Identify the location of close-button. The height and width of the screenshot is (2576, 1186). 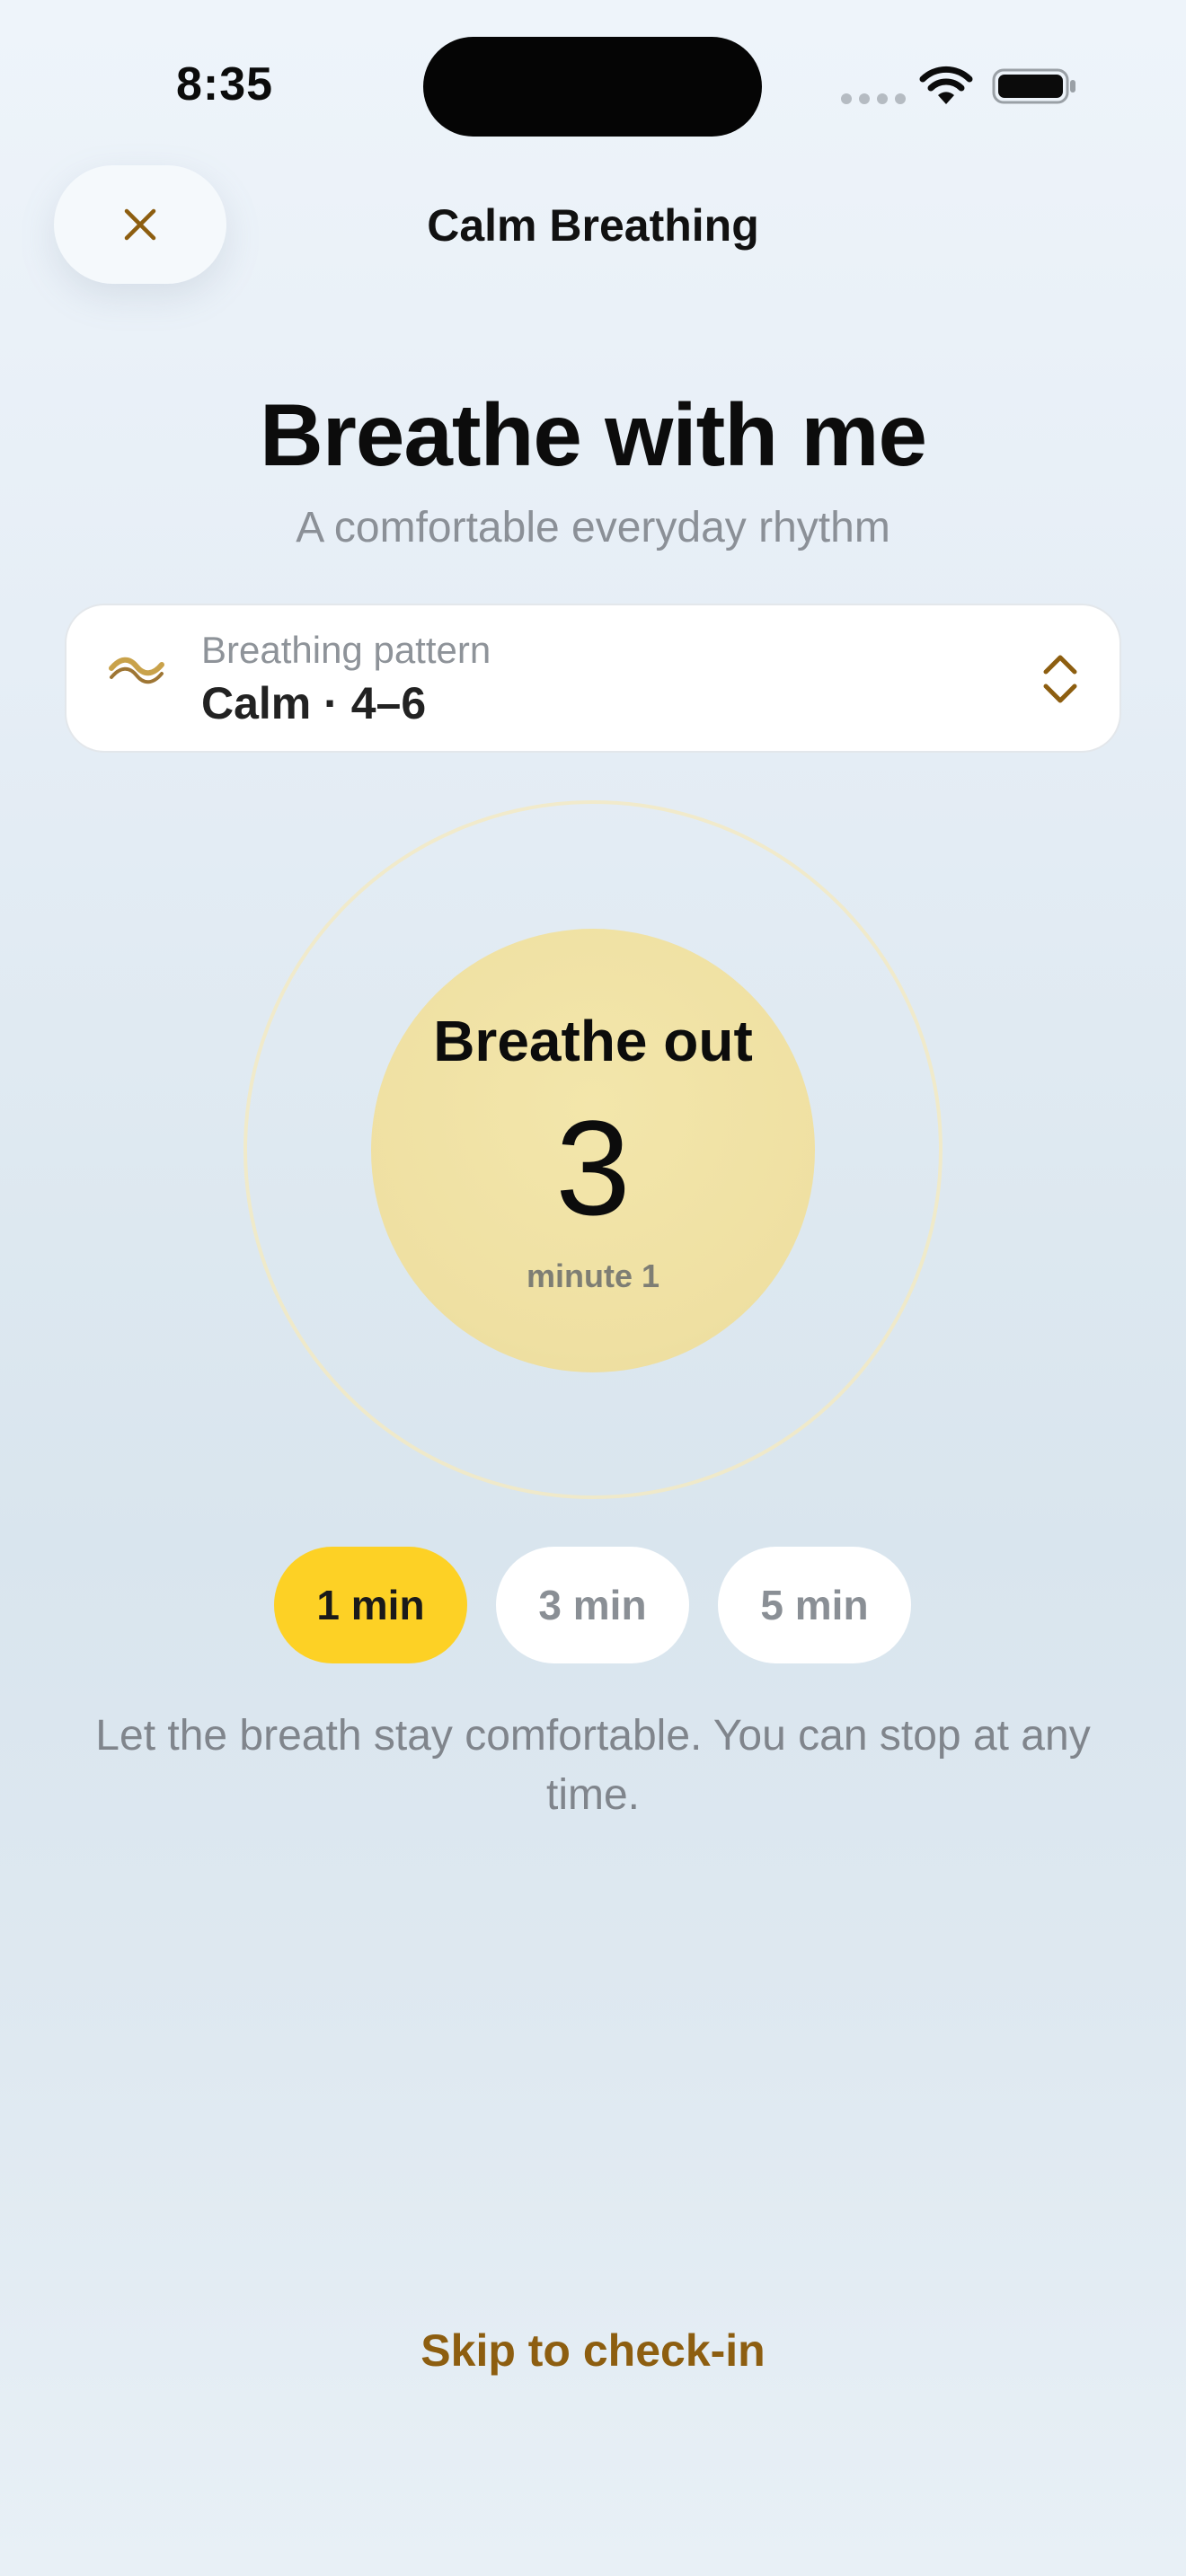
(140, 224).